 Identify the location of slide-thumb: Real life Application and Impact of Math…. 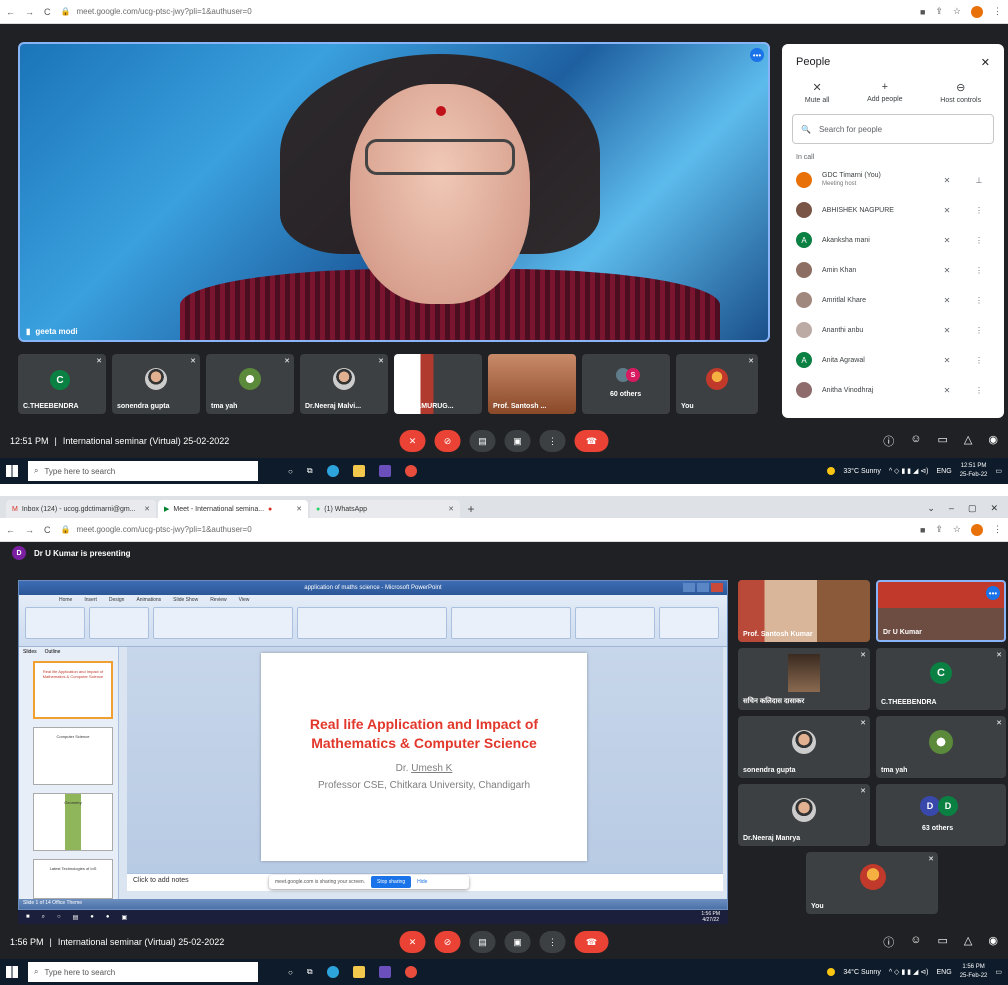
(73, 690).